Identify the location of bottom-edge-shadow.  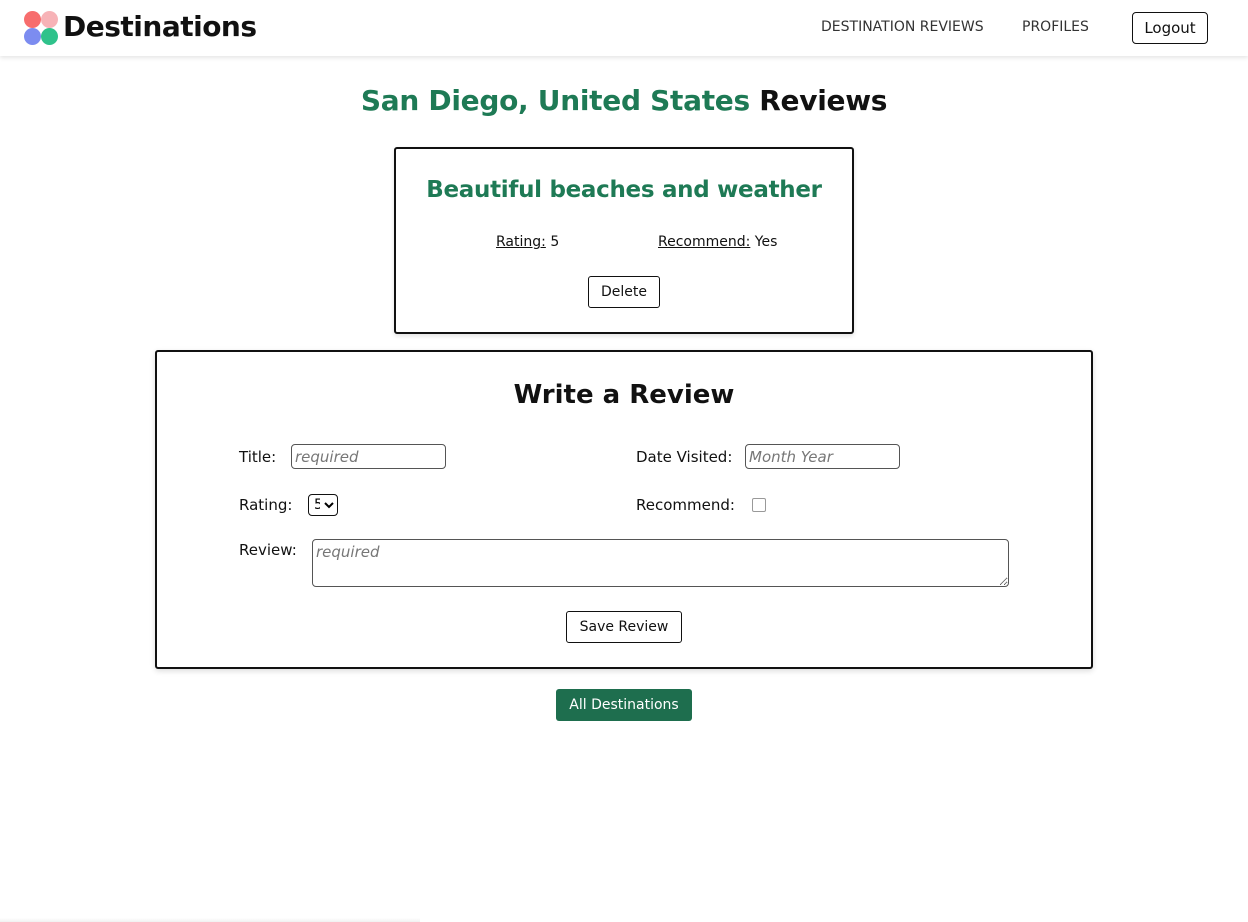
(210, 920).